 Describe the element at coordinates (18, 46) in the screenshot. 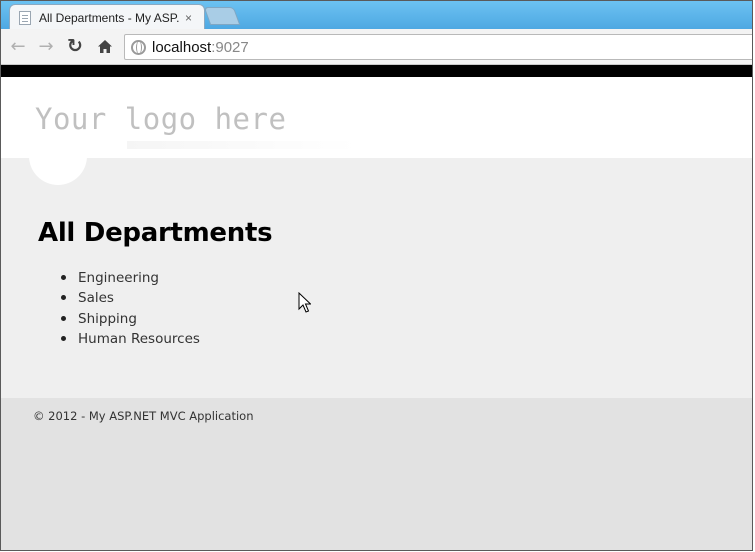

I see `arrow-left-icon: ←` at that location.